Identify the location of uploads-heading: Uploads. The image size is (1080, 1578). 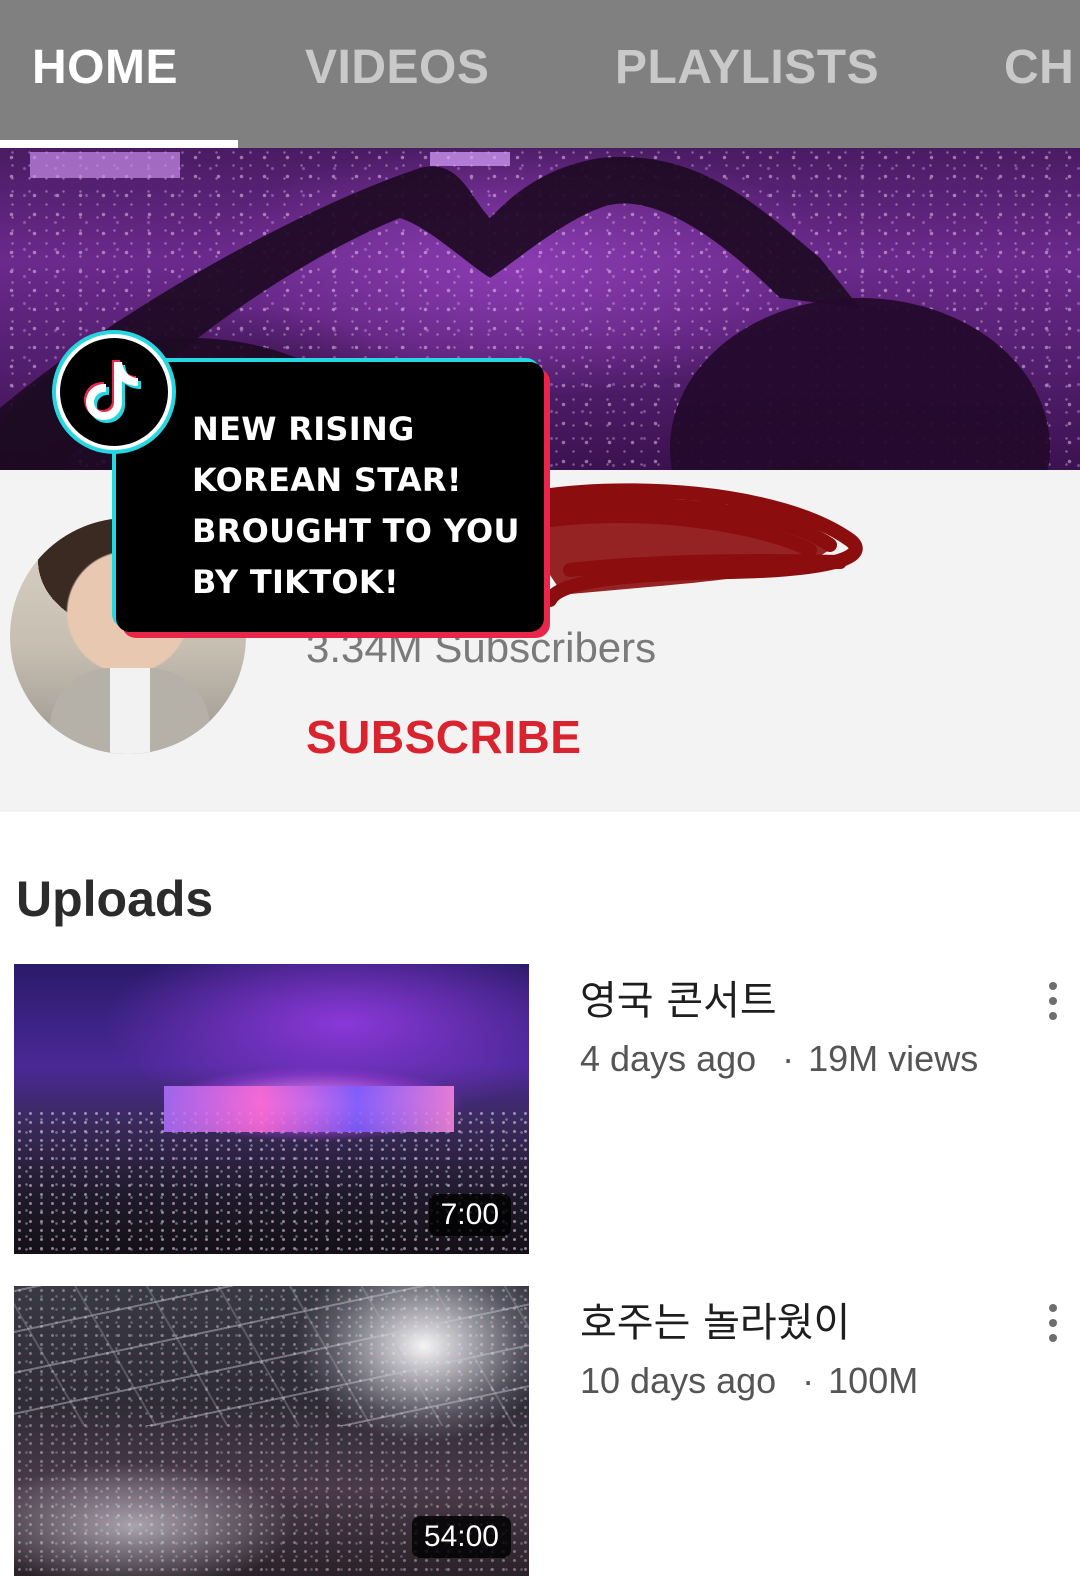
(115, 899).